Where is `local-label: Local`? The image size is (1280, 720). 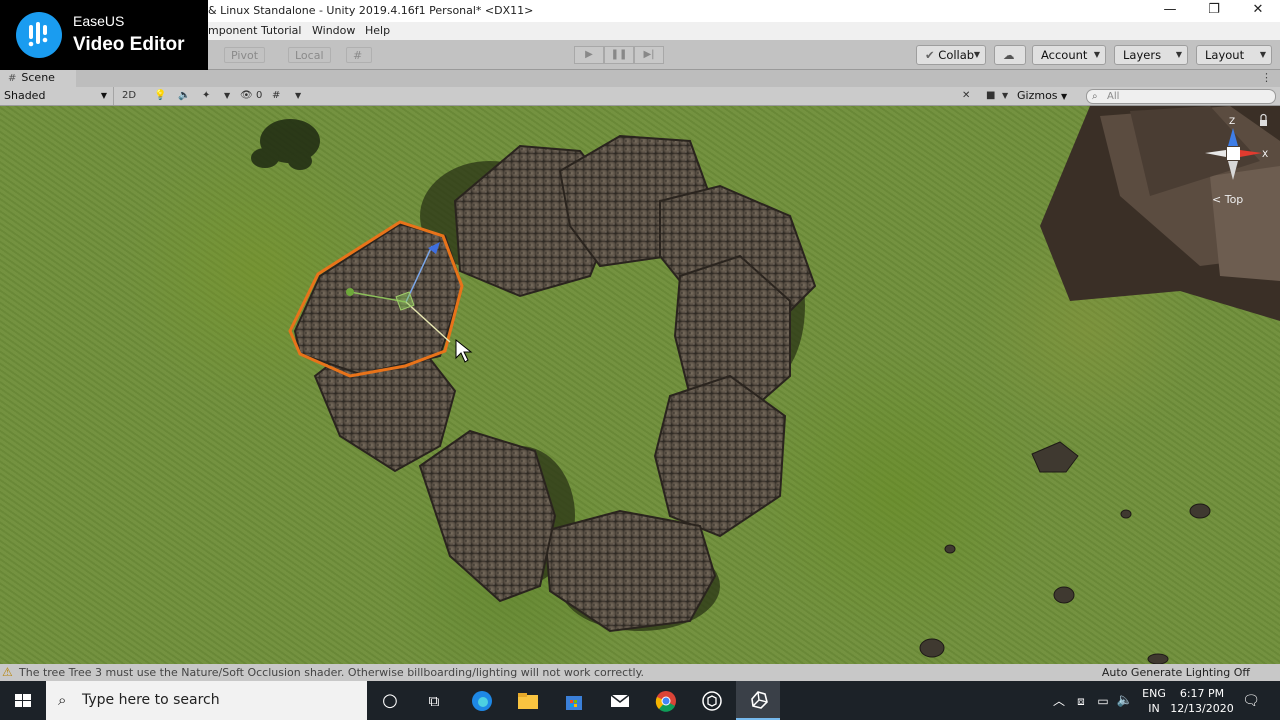
local-label: Local is located at coordinates (309, 55).